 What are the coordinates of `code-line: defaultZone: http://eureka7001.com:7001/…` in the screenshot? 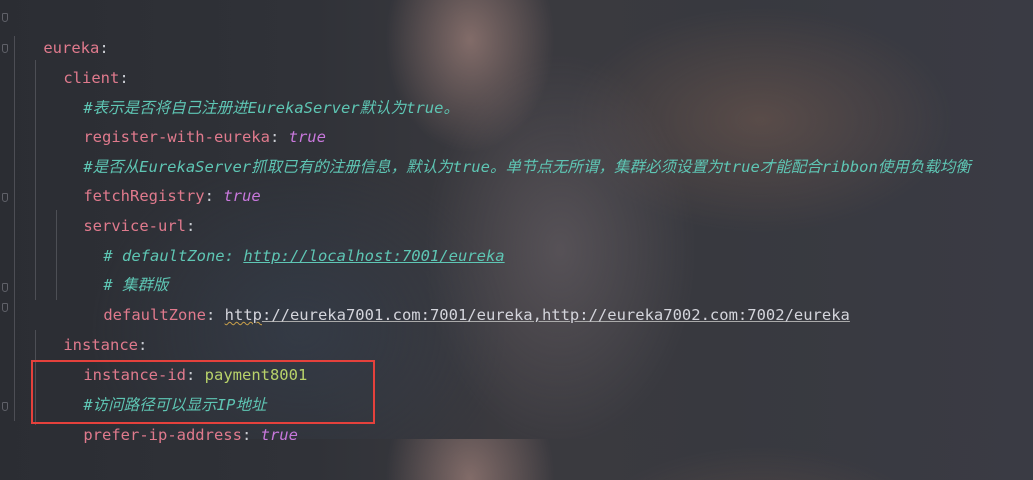 It's located at (458, 297).